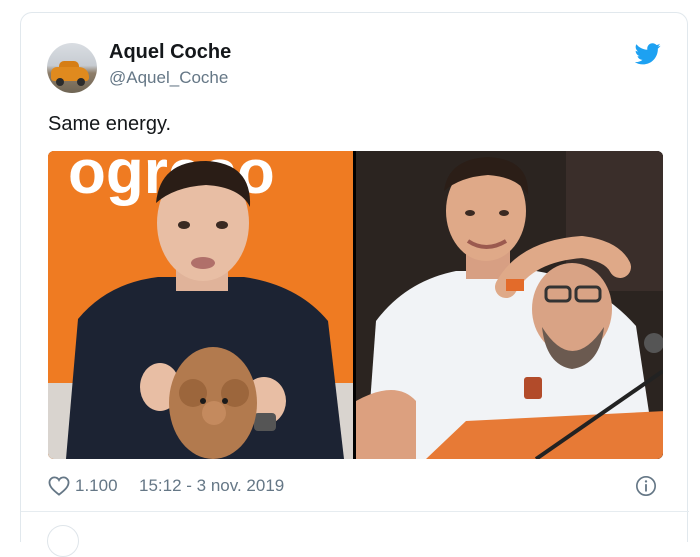 The height and width of the screenshot is (557, 700). I want to click on tweet-text: Same energy., so click(110, 124).